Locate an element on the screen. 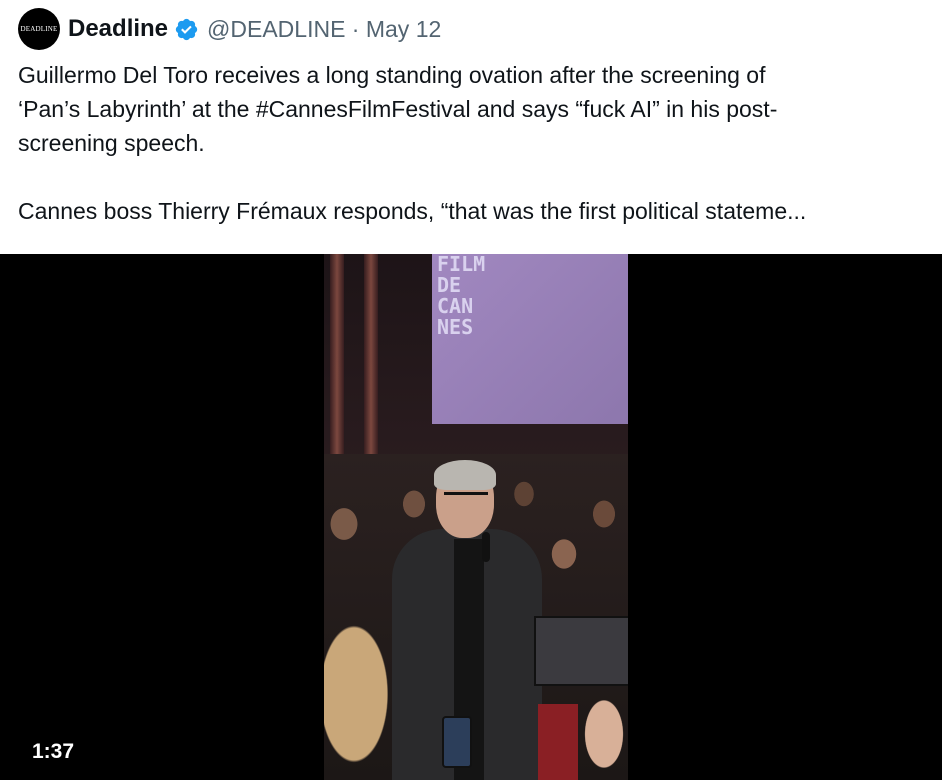 The width and height of the screenshot is (942, 780). handle-and-date: @DEADLINE · May 12 is located at coordinates (324, 29).